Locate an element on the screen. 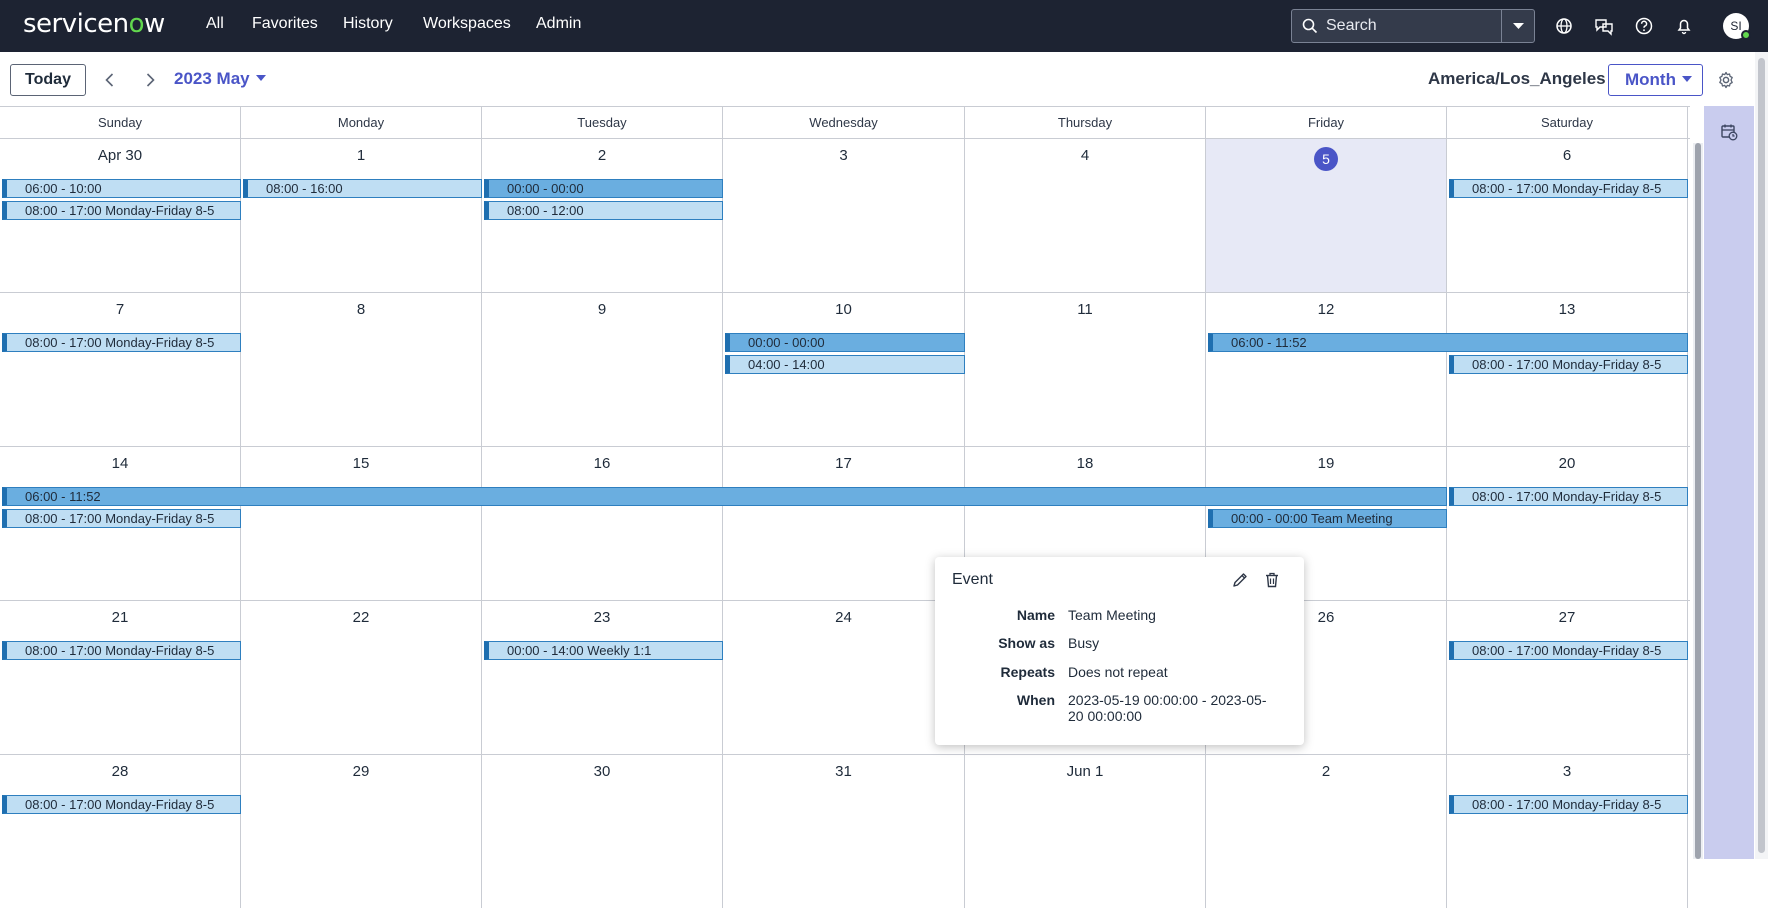  gear-icon is located at coordinates (1726, 80).